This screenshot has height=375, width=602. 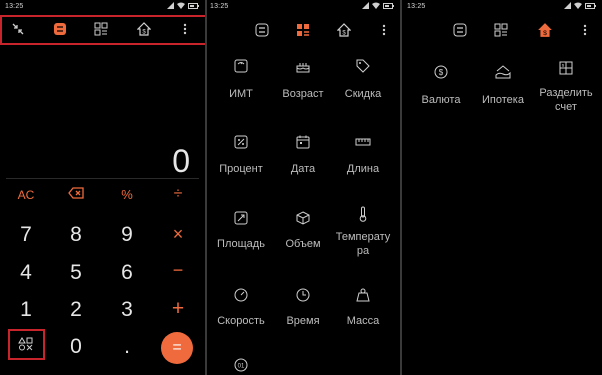 What do you see at coordinates (178, 194) in the screenshot?
I see `divide-button: ÷` at bounding box center [178, 194].